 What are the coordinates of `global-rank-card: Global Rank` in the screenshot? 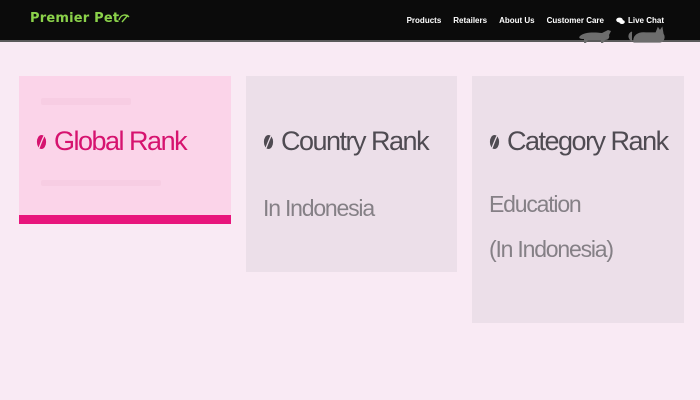 It's located at (125, 150).